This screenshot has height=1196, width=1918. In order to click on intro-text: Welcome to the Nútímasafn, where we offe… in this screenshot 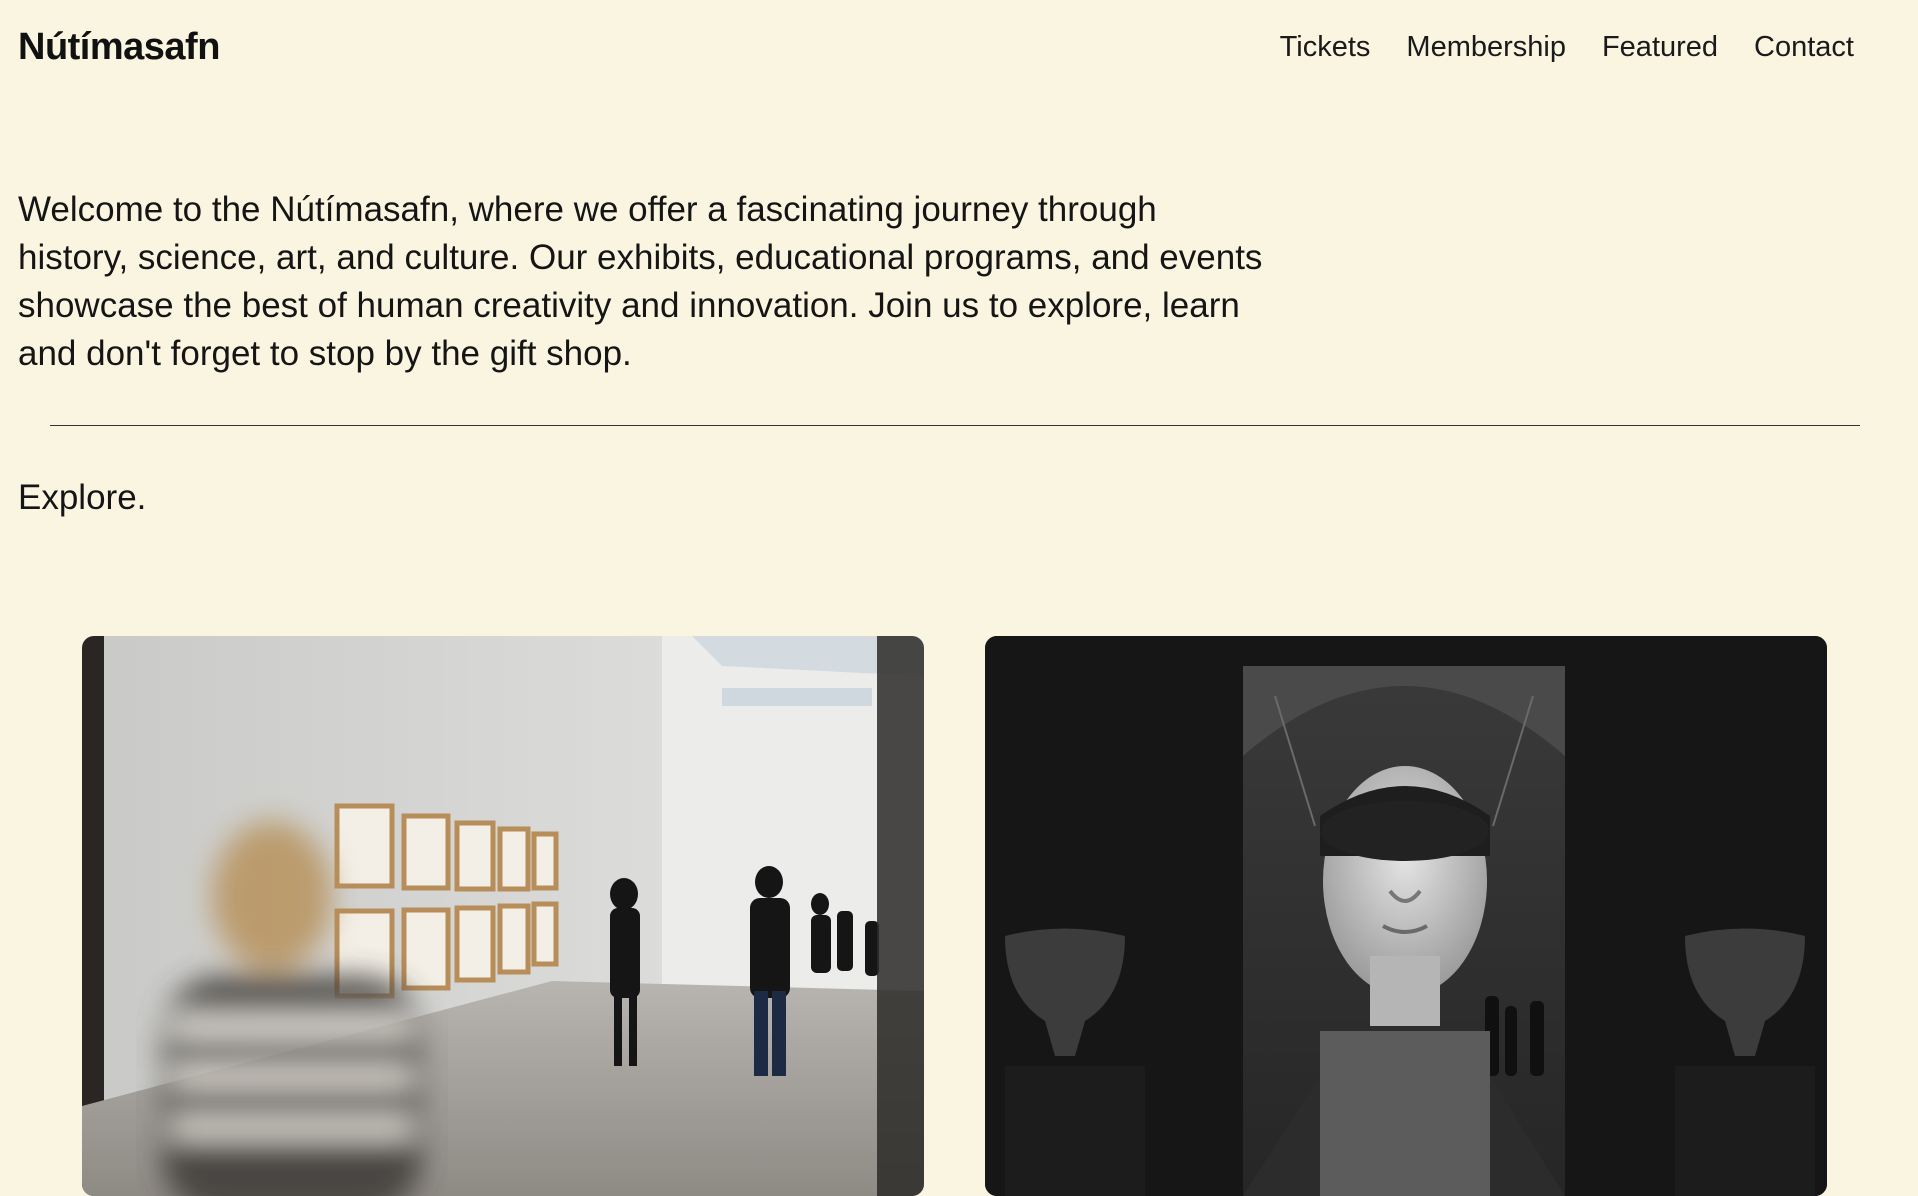, I will do `click(640, 281)`.